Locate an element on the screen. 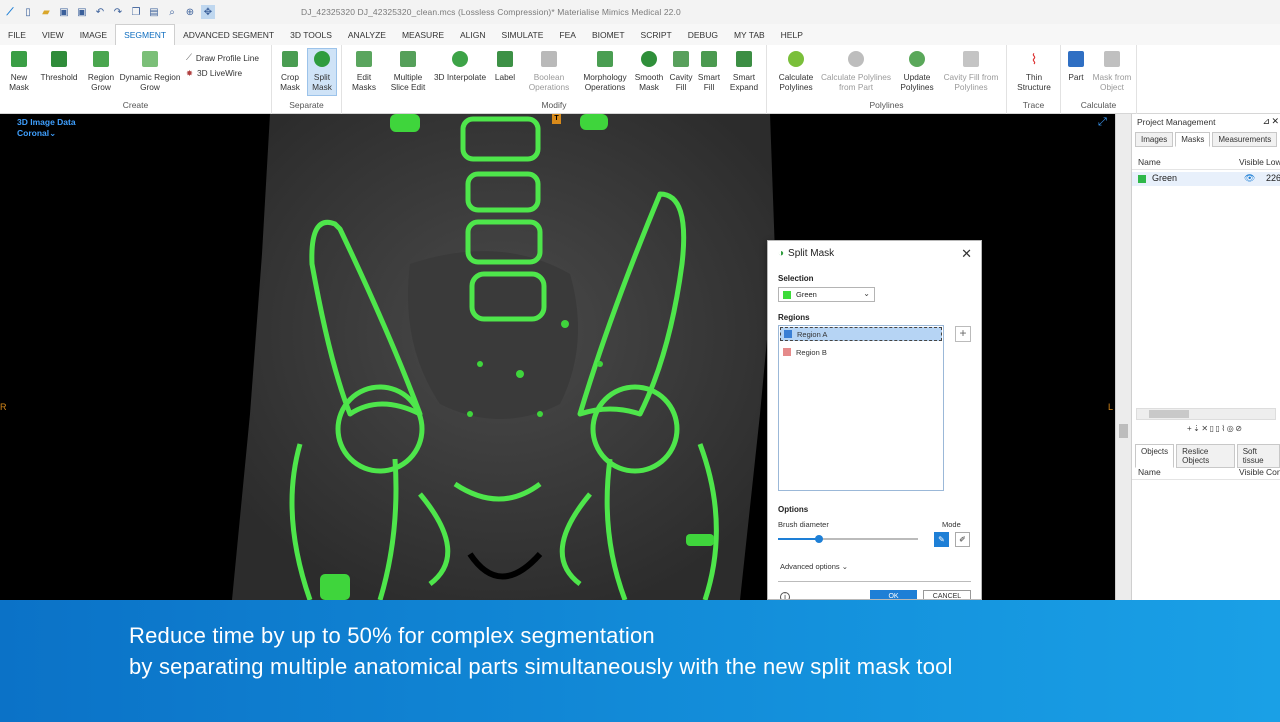  dynamic-region-grow-button: Dynamic Region Grow is located at coordinates (150, 70).